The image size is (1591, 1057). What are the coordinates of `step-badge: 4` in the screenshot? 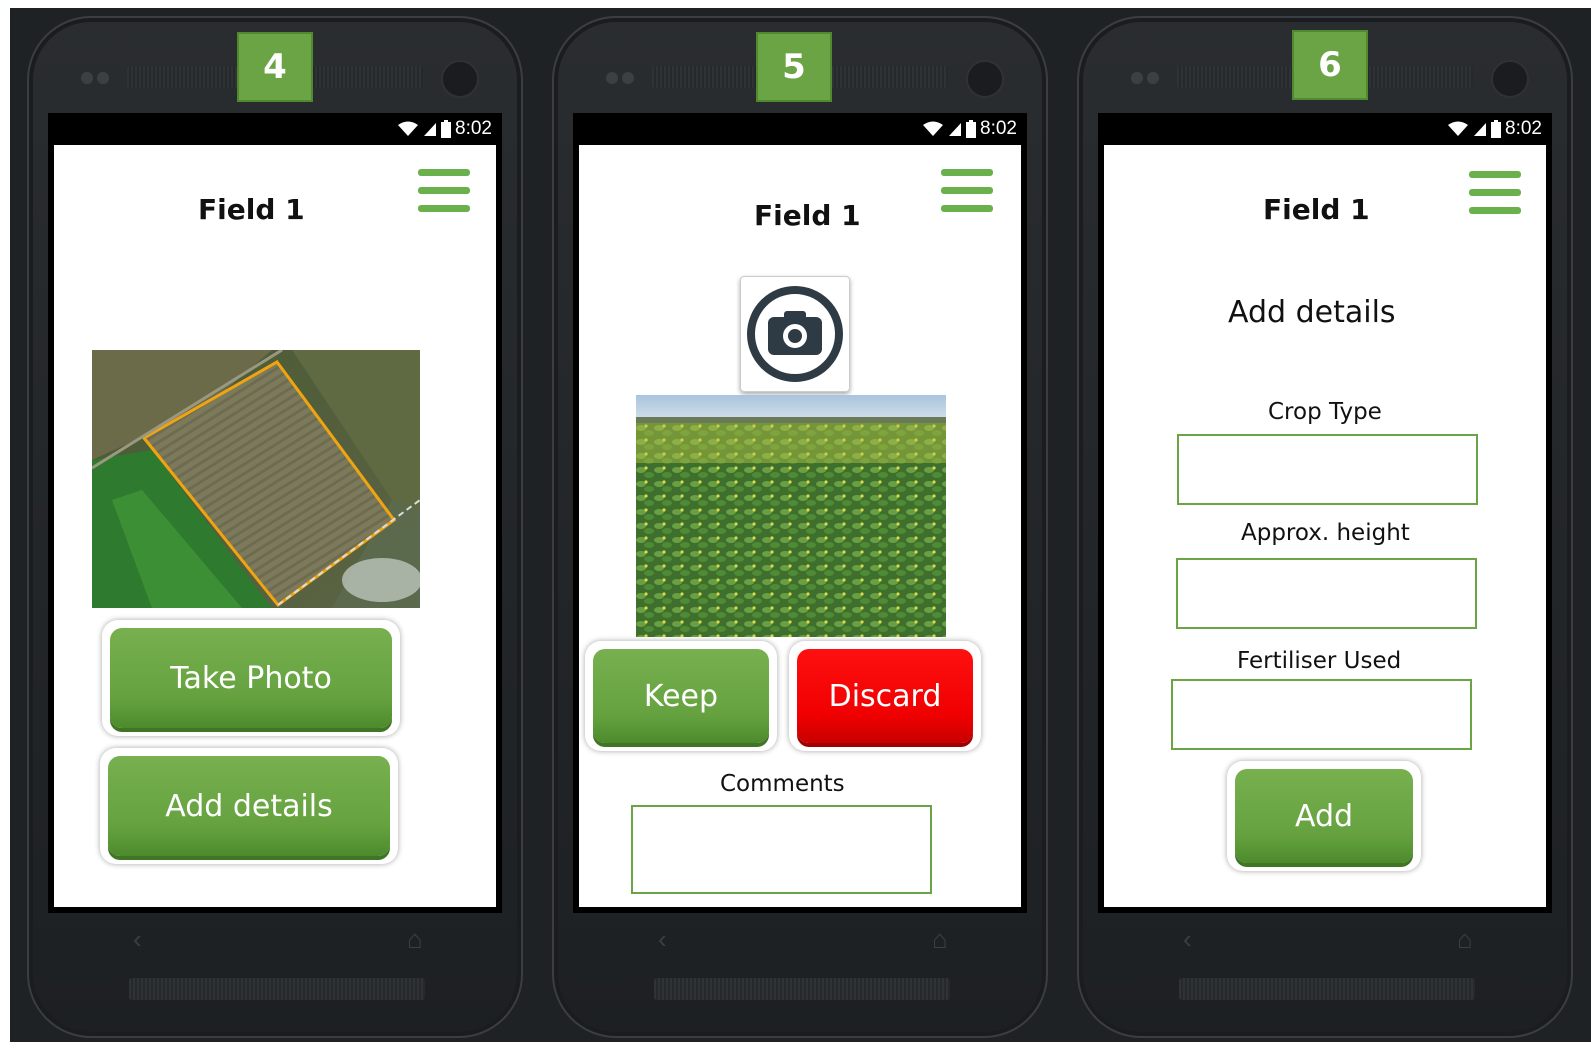 It's located at (275, 67).